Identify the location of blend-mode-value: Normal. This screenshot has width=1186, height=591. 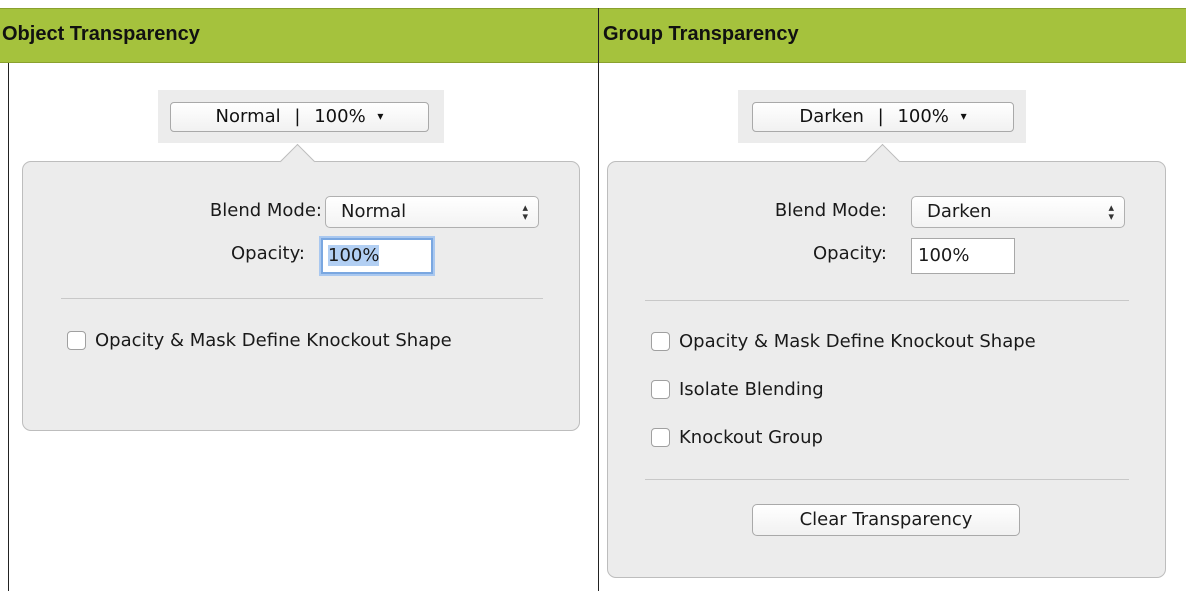
(374, 211).